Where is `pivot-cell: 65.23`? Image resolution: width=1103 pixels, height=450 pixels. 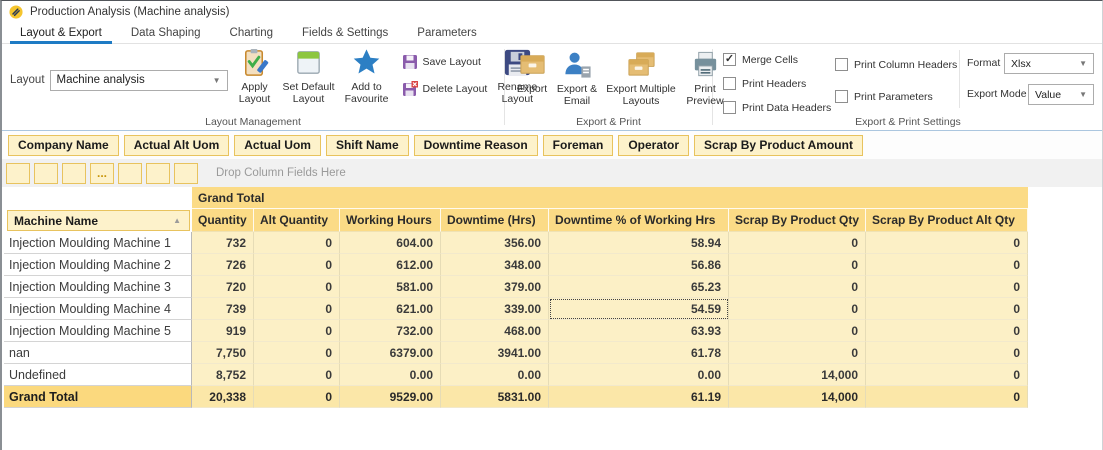 pivot-cell: 65.23 is located at coordinates (639, 287).